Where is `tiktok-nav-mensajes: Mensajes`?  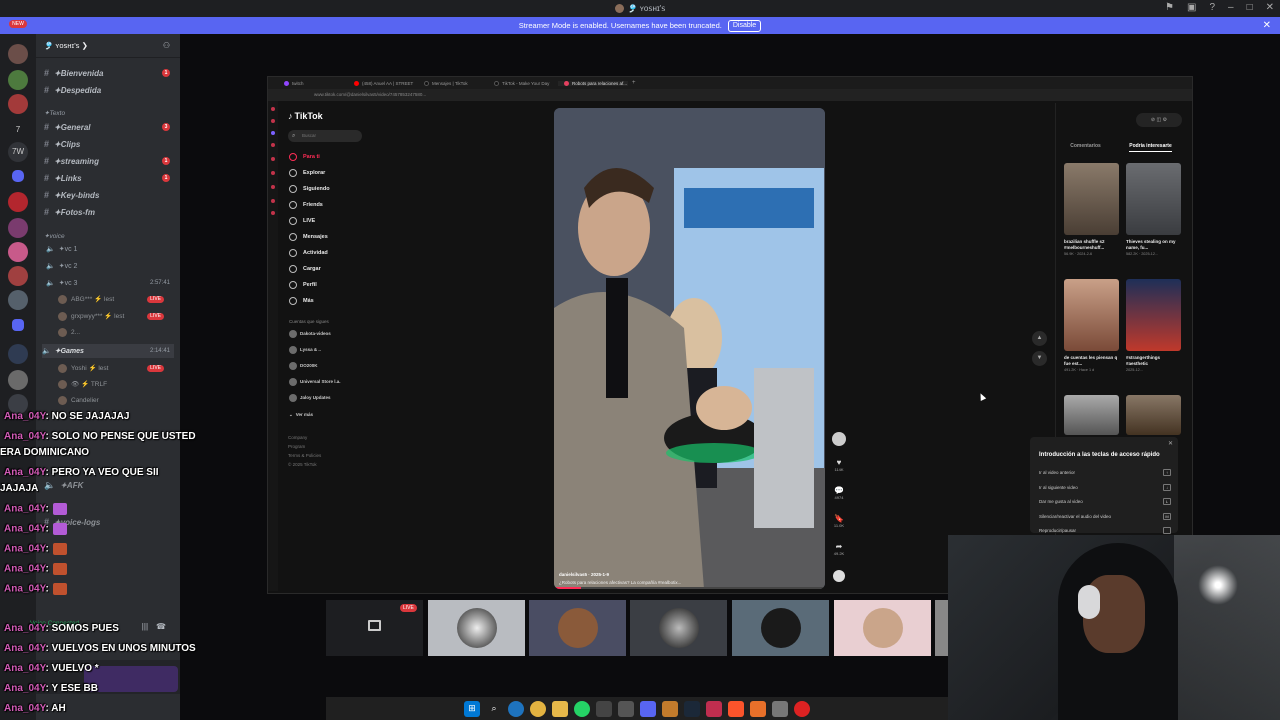 tiktok-nav-mensajes: Mensajes is located at coordinates (308, 237).